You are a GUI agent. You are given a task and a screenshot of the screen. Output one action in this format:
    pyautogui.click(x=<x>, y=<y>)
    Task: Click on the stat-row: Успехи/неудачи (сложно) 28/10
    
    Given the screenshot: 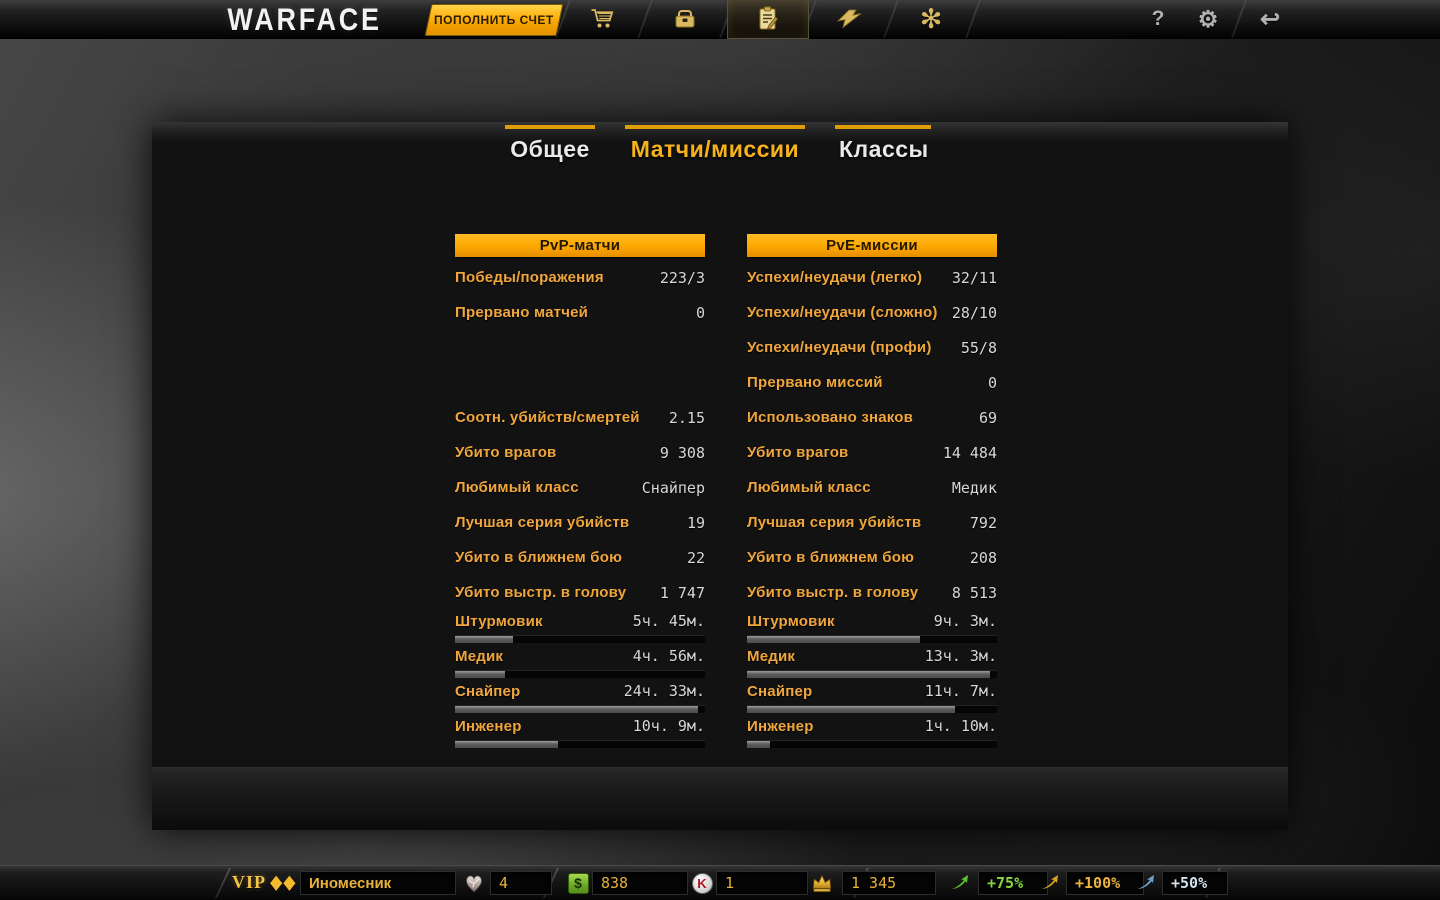 What is the action you would take?
    pyautogui.click(x=872, y=312)
    